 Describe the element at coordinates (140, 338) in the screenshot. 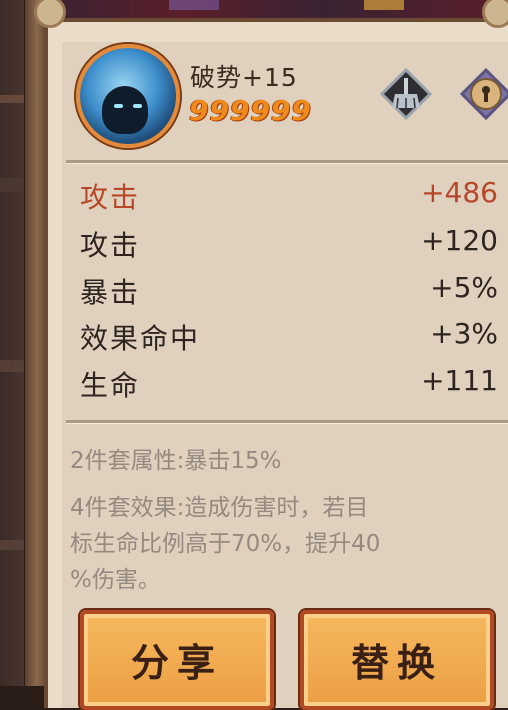

I see `stat-name: 效果命中` at that location.